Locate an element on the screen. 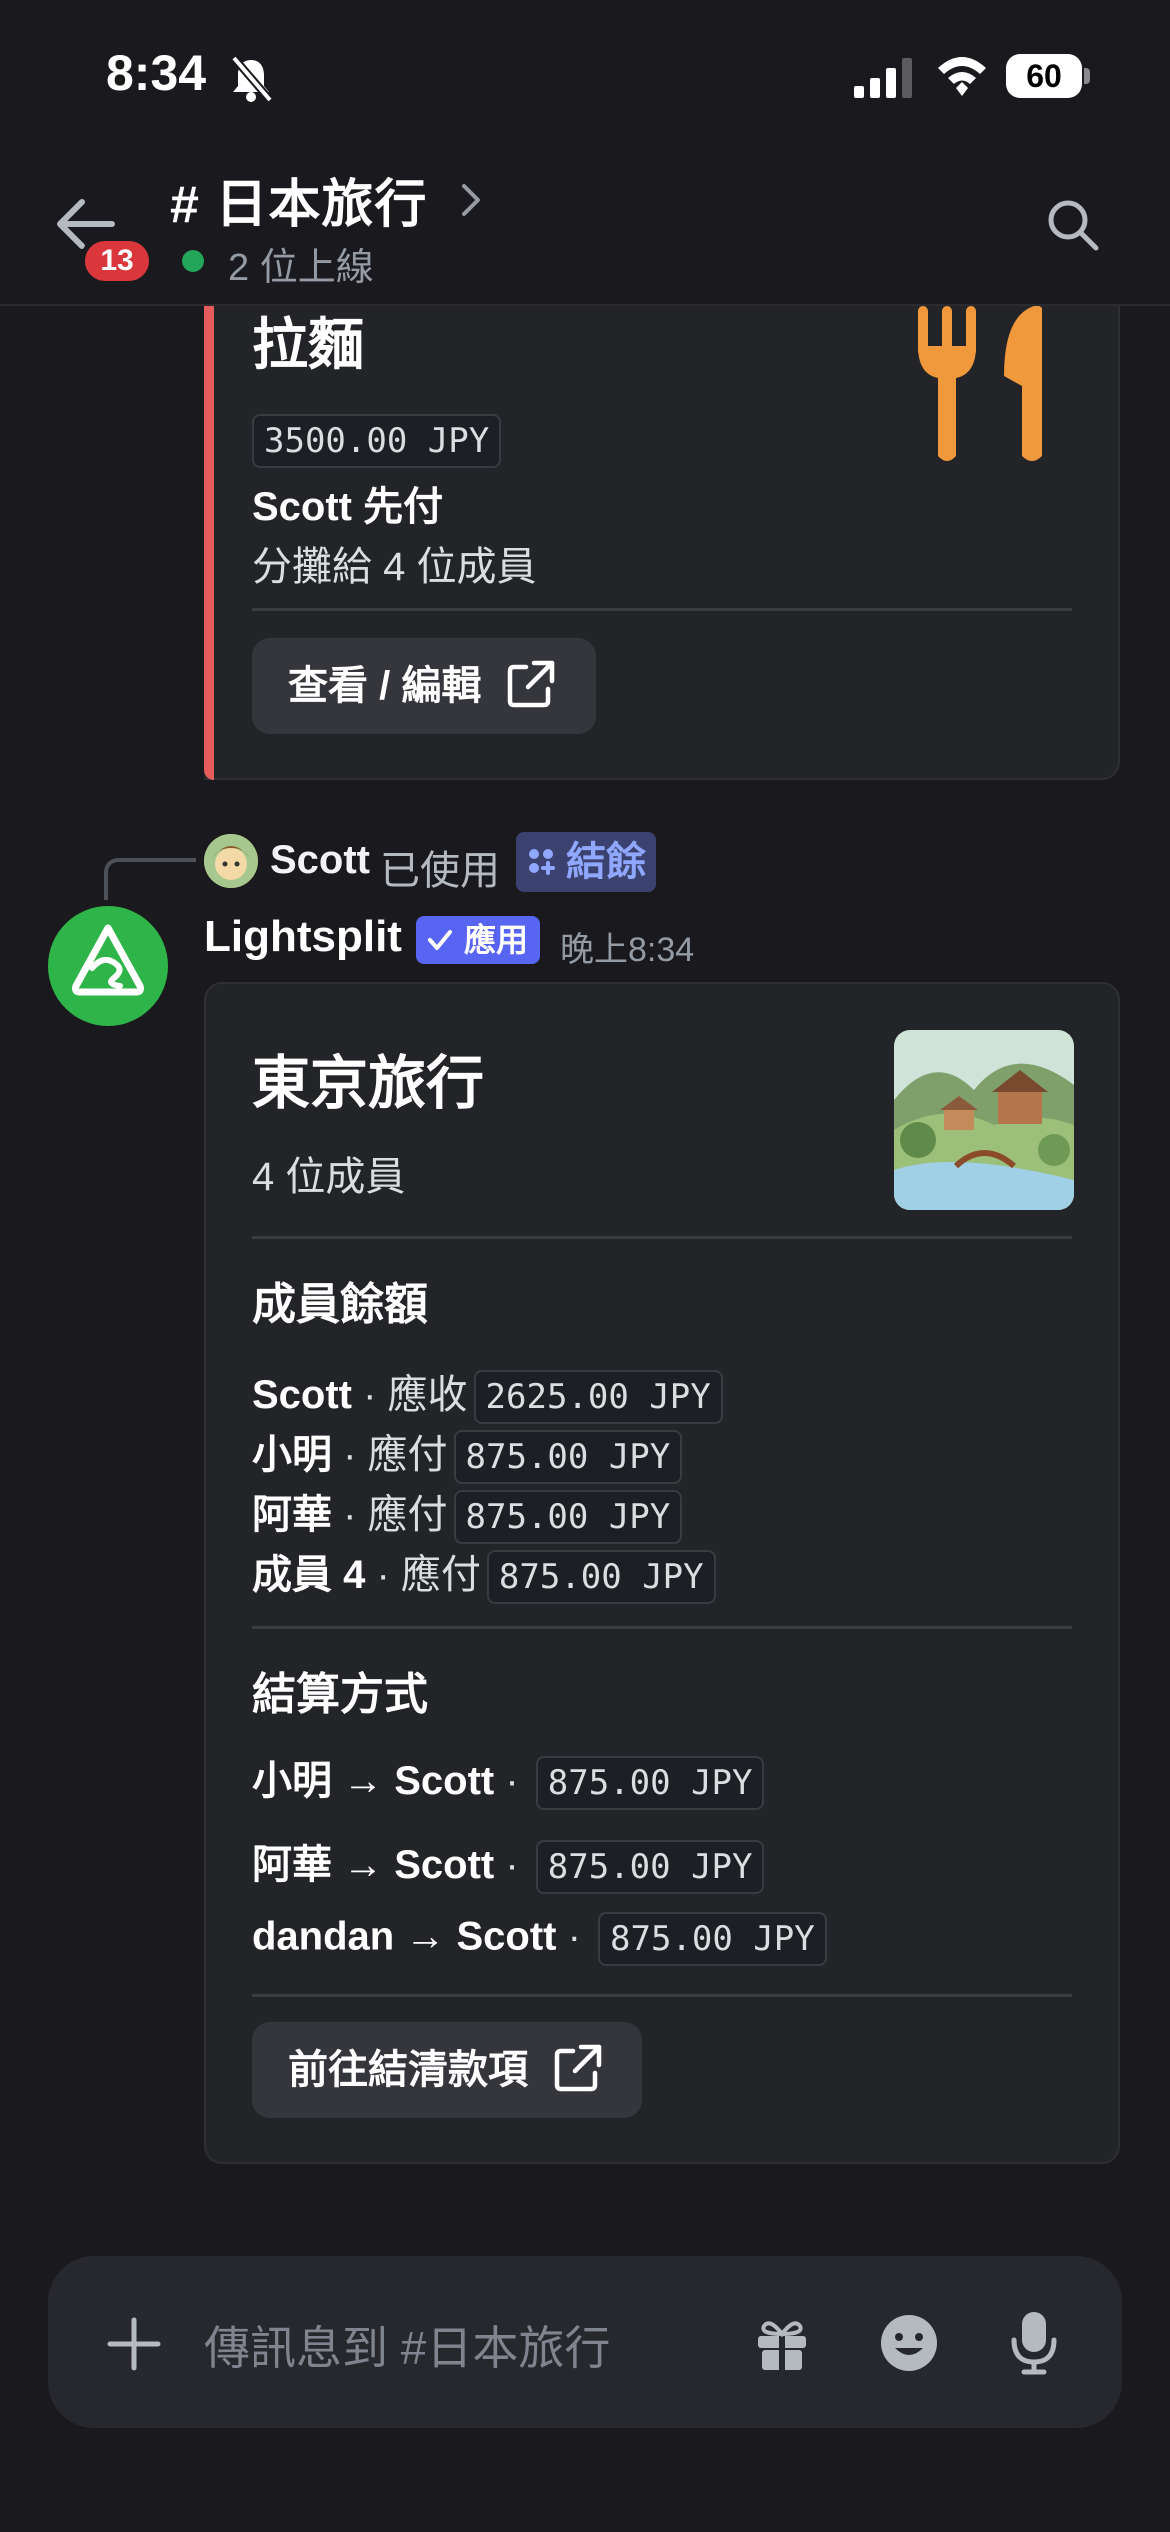 This screenshot has width=1170, height=2532. online-count: 2 位上線 is located at coordinates (301, 268).